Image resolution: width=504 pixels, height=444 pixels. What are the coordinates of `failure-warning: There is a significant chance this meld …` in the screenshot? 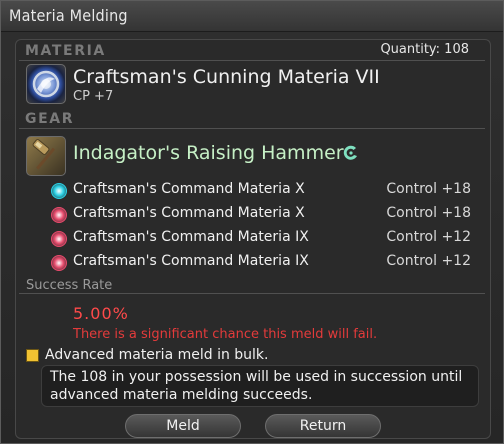 It's located at (225, 334).